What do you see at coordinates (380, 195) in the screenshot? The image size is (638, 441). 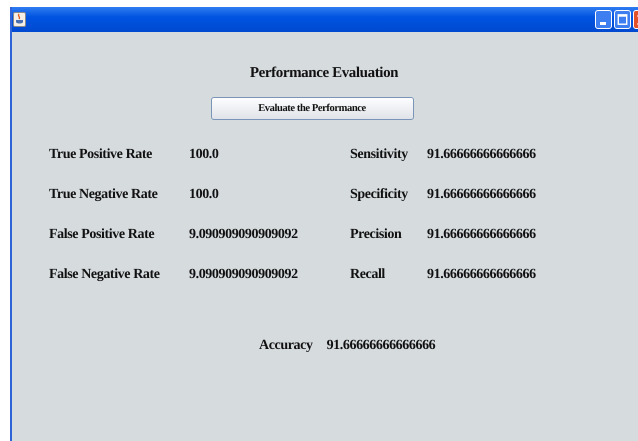 I see `metric-label: Specificity` at bounding box center [380, 195].